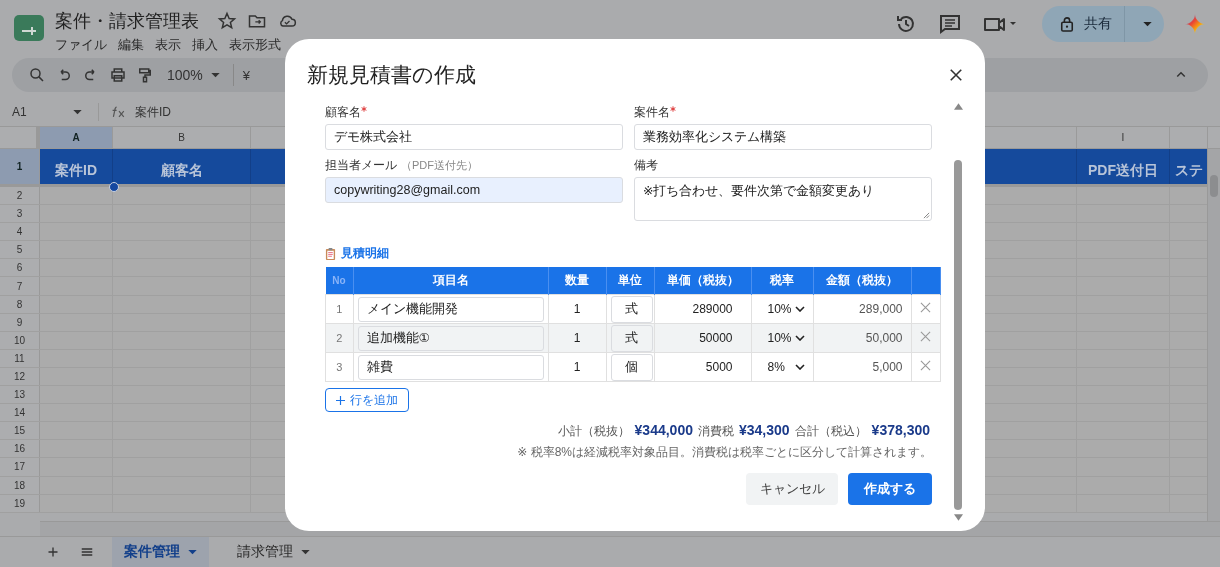 This screenshot has width=1220, height=567. Describe the element at coordinates (724, 452) in the screenshot. I see `tax-note: ※ 税率8%は経減税率対象品目。消費税は税率ごとに区分して計算されます。` at that location.